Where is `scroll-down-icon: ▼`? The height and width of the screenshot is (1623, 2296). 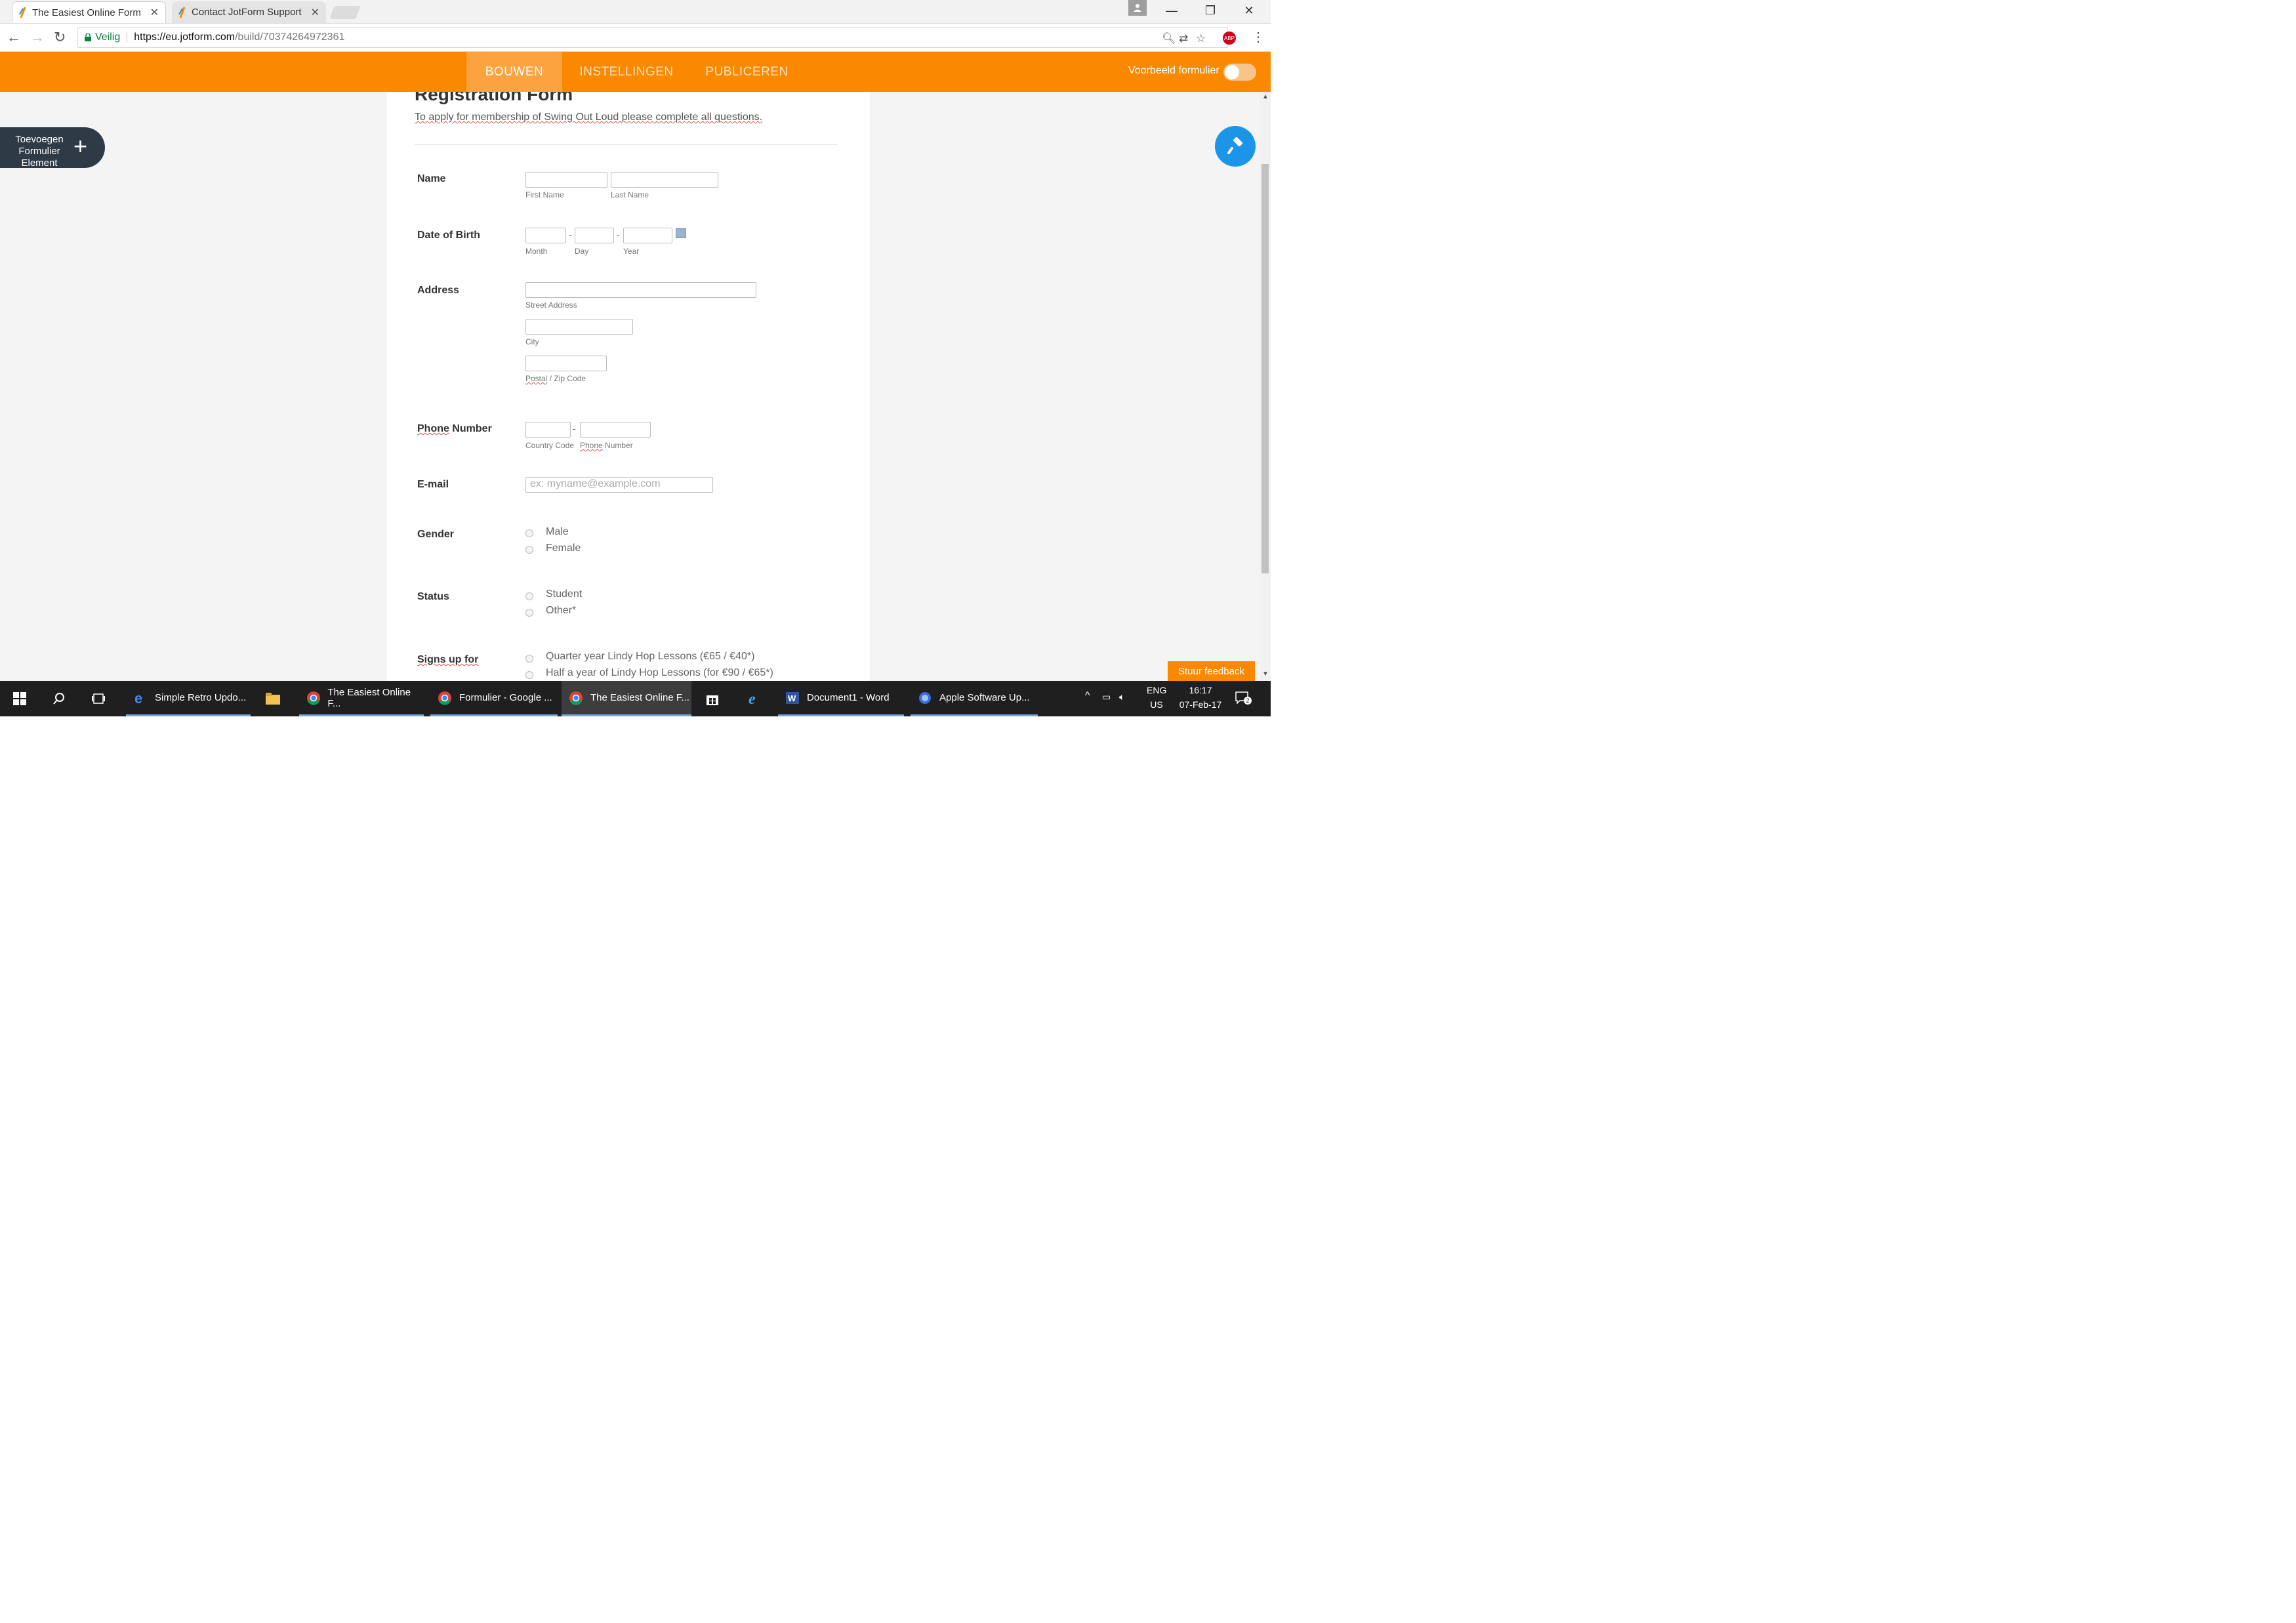 scroll-down-icon: ▼ is located at coordinates (1266, 674).